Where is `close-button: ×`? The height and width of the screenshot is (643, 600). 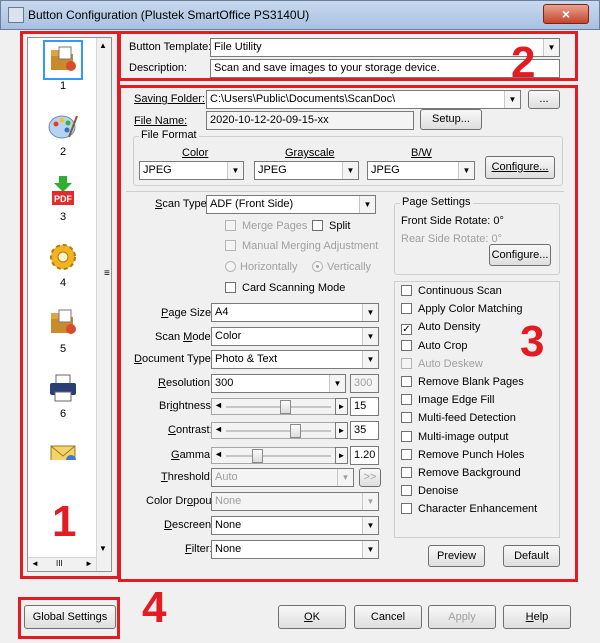 close-button: × is located at coordinates (566, 14).